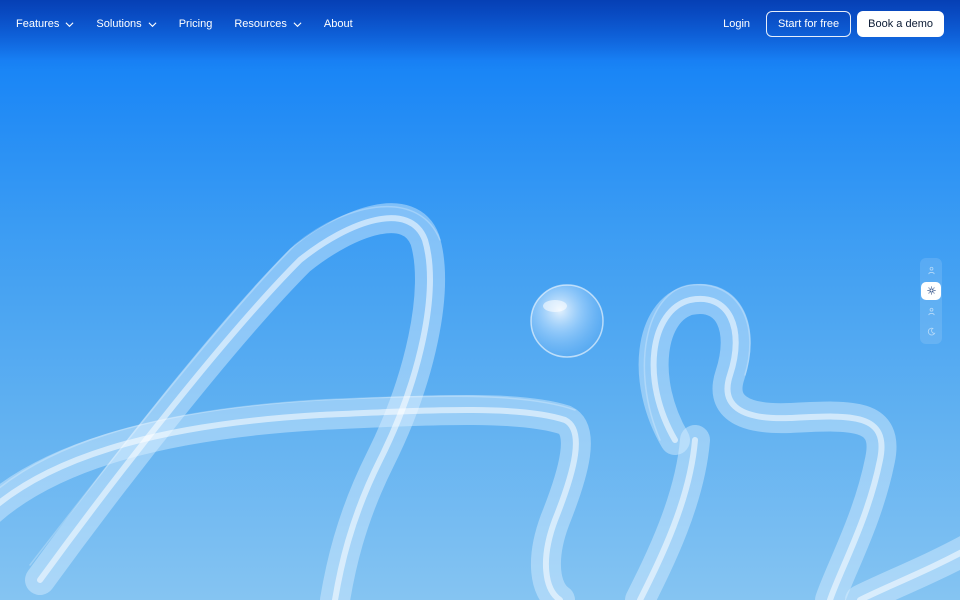 This screenshot has height=600, width=960. What do you see at coordinates (567, 321) in the screenshot?
I see `bubble` at bounding box center [567, 321].